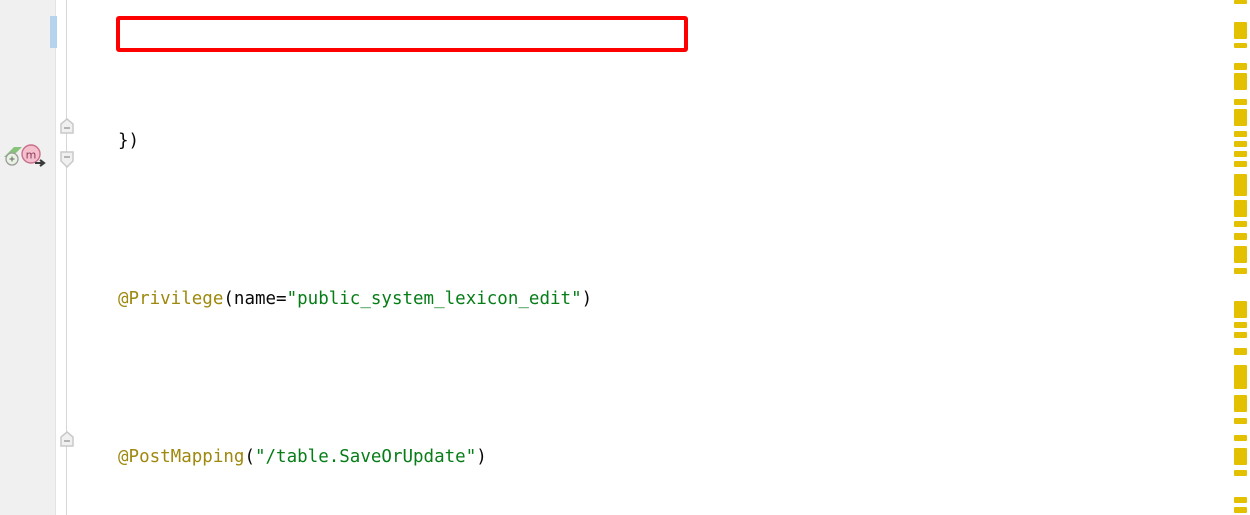 This screenshot has height=515, width=1250. I want to click on annotation-param-name: name=, so click(260, 299).